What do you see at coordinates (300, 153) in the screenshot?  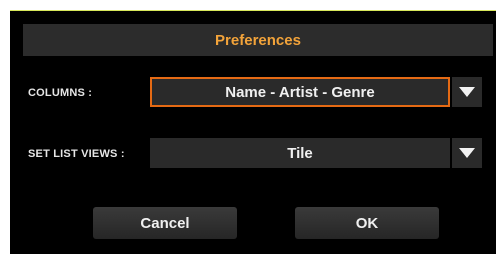 I see `set-list-views-select: Tile` at bounding box center [300, 153].